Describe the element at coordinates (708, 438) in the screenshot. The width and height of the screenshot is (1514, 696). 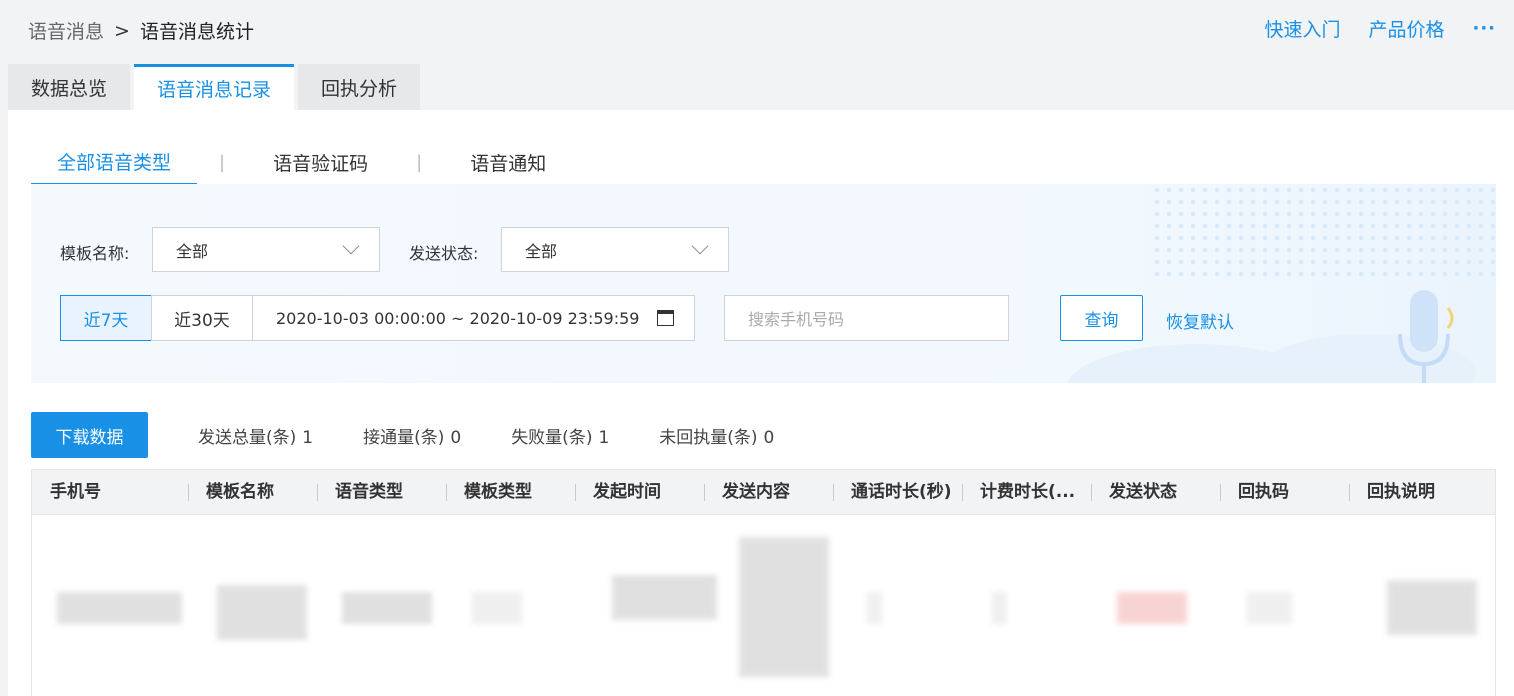
I see `stat-label: 未回执量(条)` at that location.